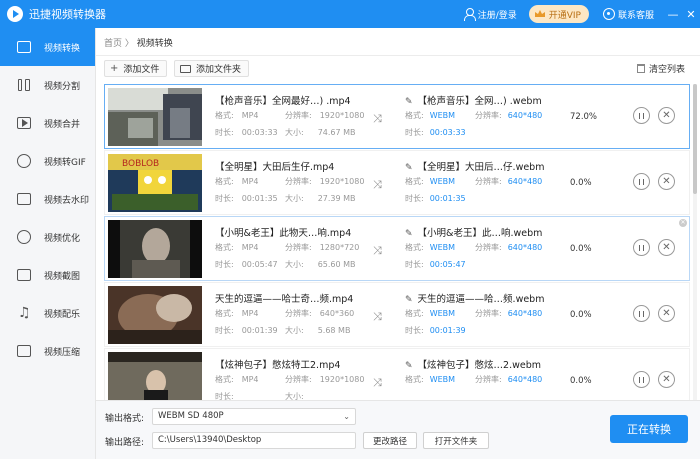 This screenshot has width=700, height=459. I want to click on output-file-name: ✎ 【枪声音乐】全网…) .webm, so click(473, 100).